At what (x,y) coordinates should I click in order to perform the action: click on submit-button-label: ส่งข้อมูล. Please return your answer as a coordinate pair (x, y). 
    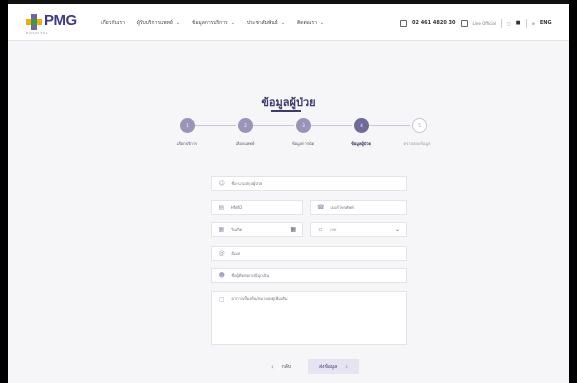
    Looking at the image, I should click on (328, 366).